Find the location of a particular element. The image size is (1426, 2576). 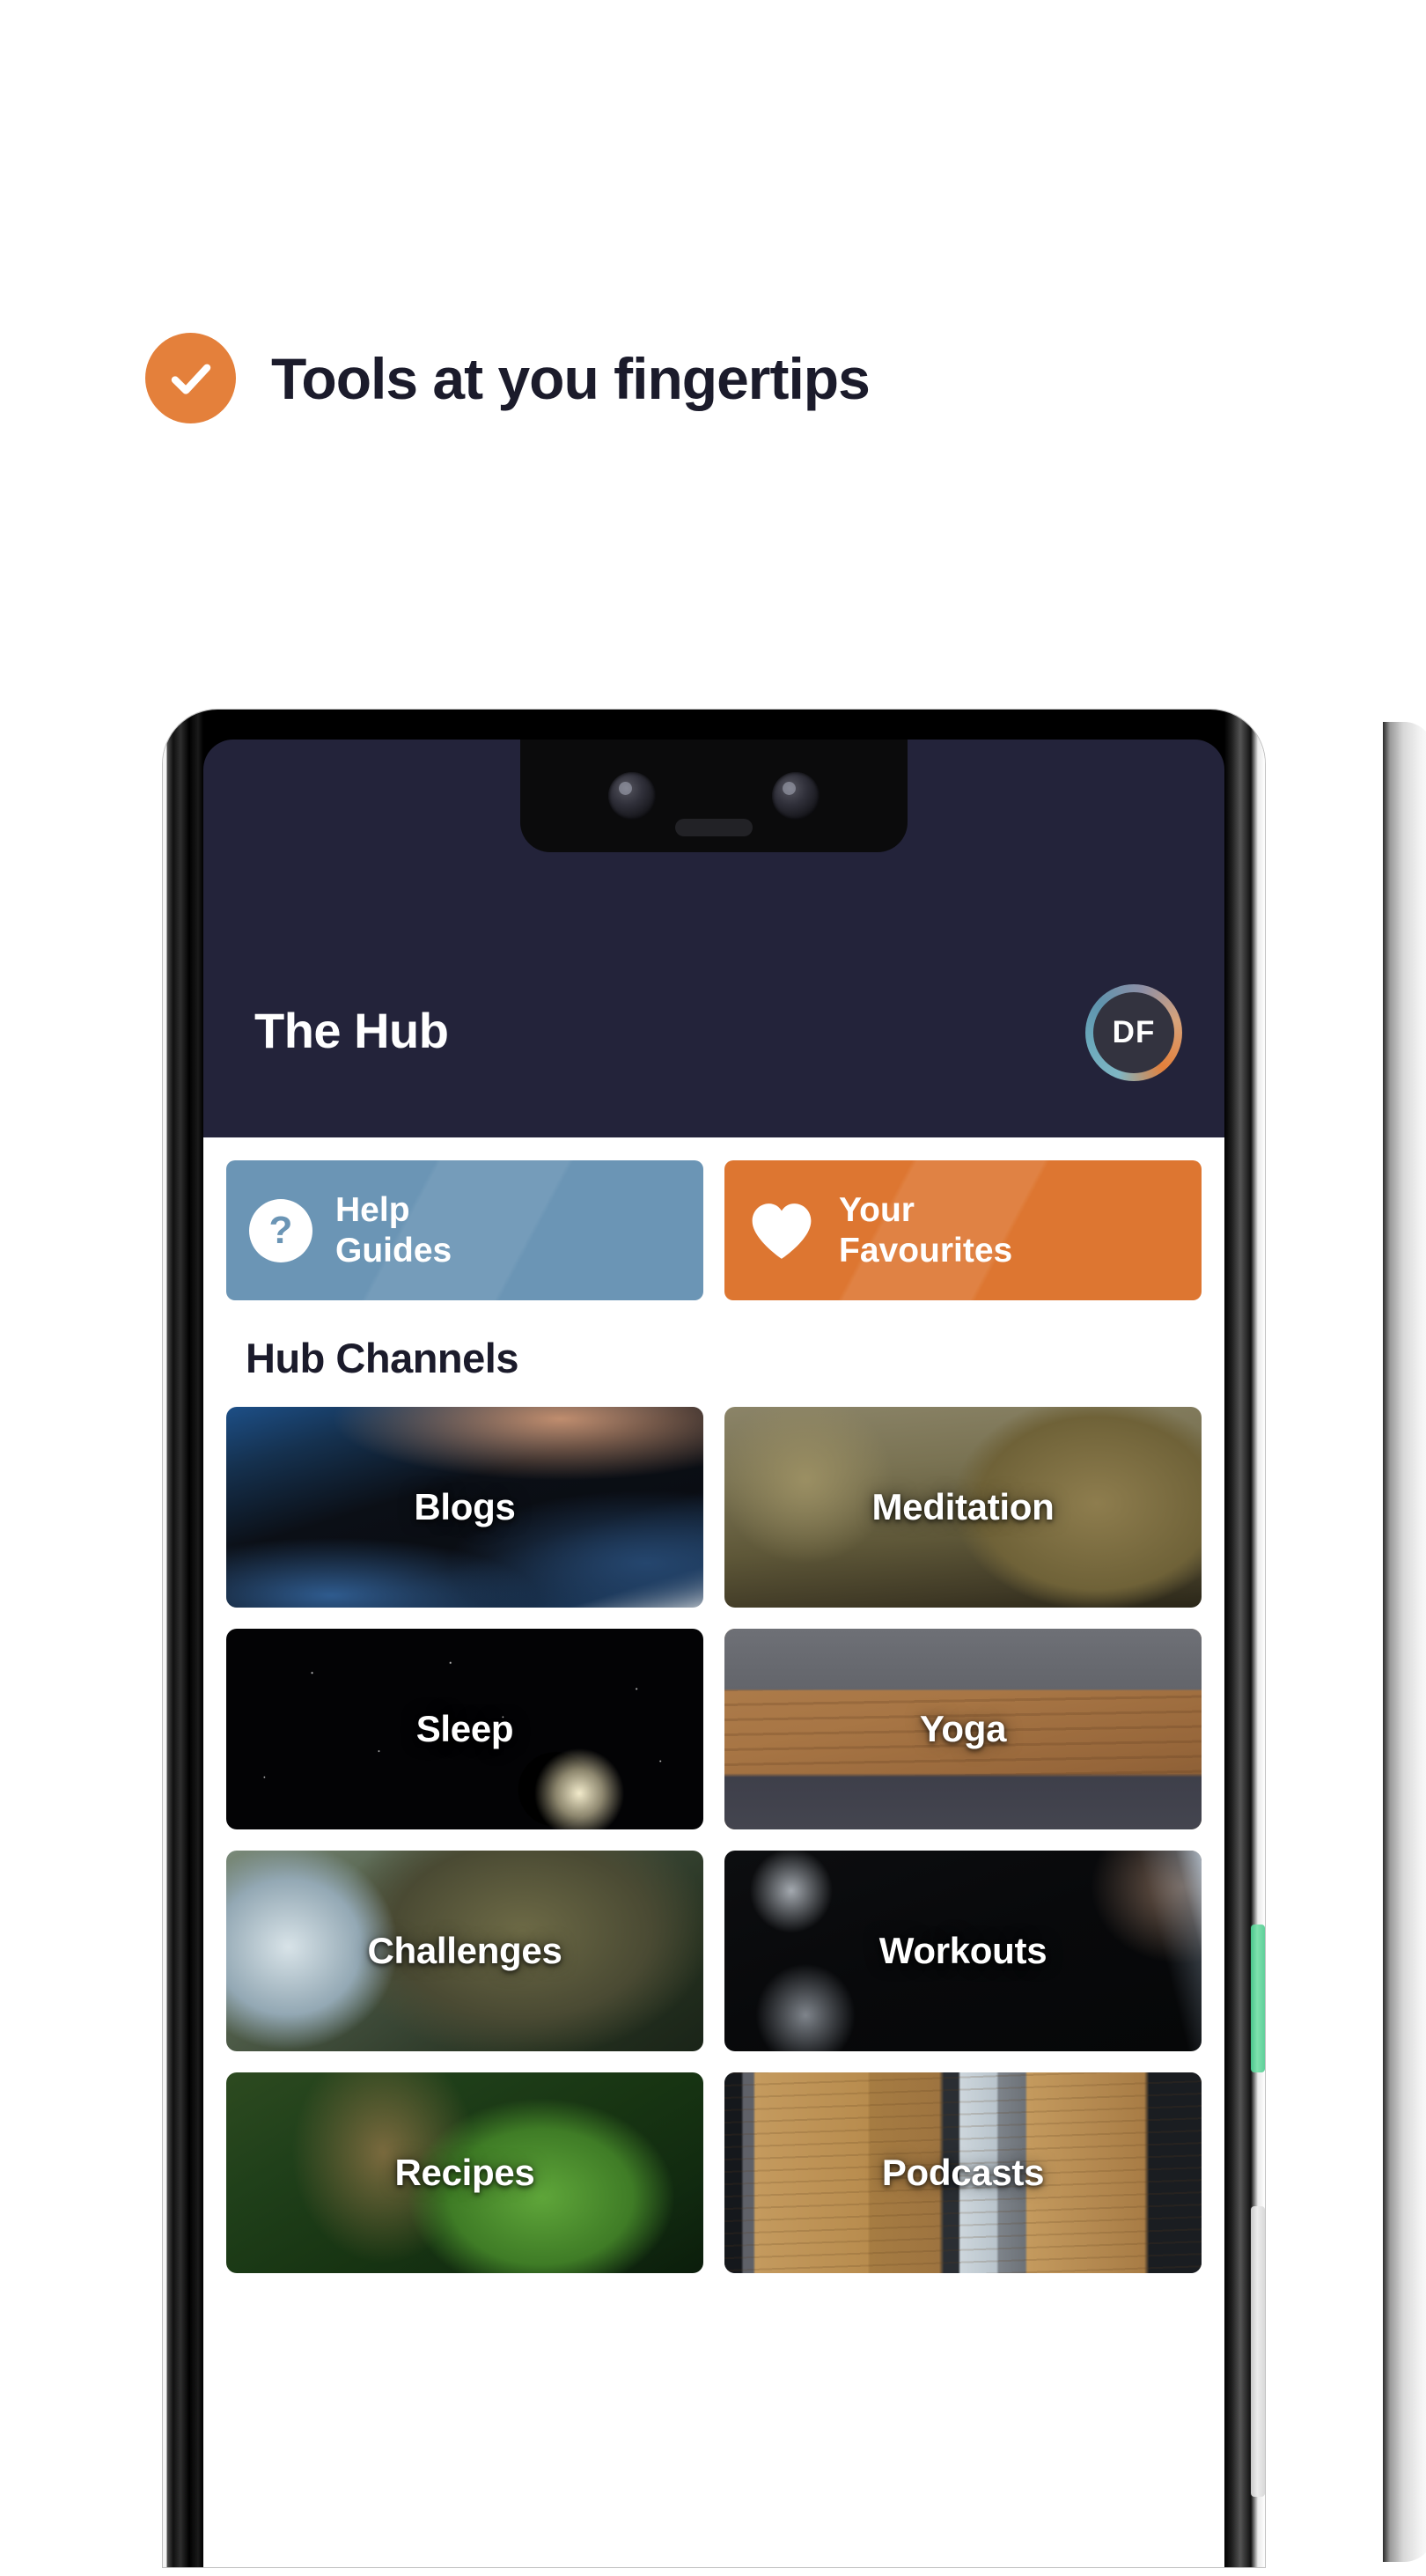

check-circle-icon is located at coordinates (190, 378).